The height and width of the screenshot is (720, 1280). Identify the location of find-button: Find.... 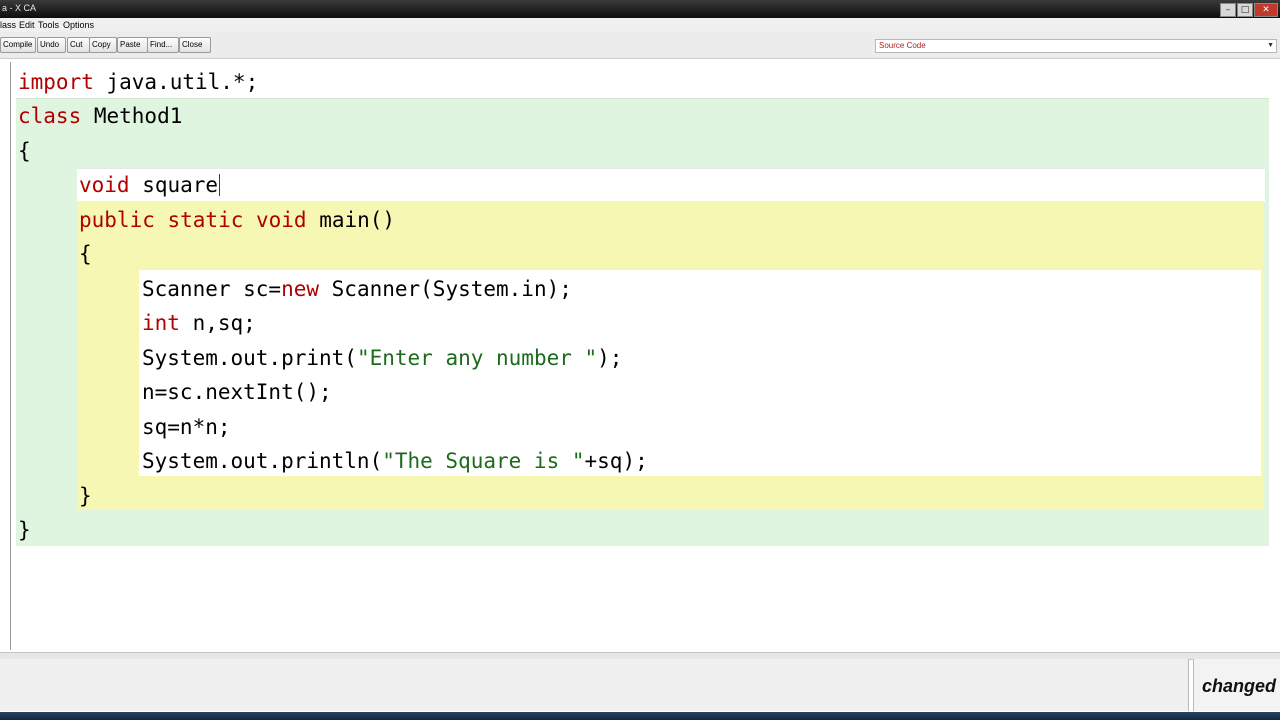
(163, 45).